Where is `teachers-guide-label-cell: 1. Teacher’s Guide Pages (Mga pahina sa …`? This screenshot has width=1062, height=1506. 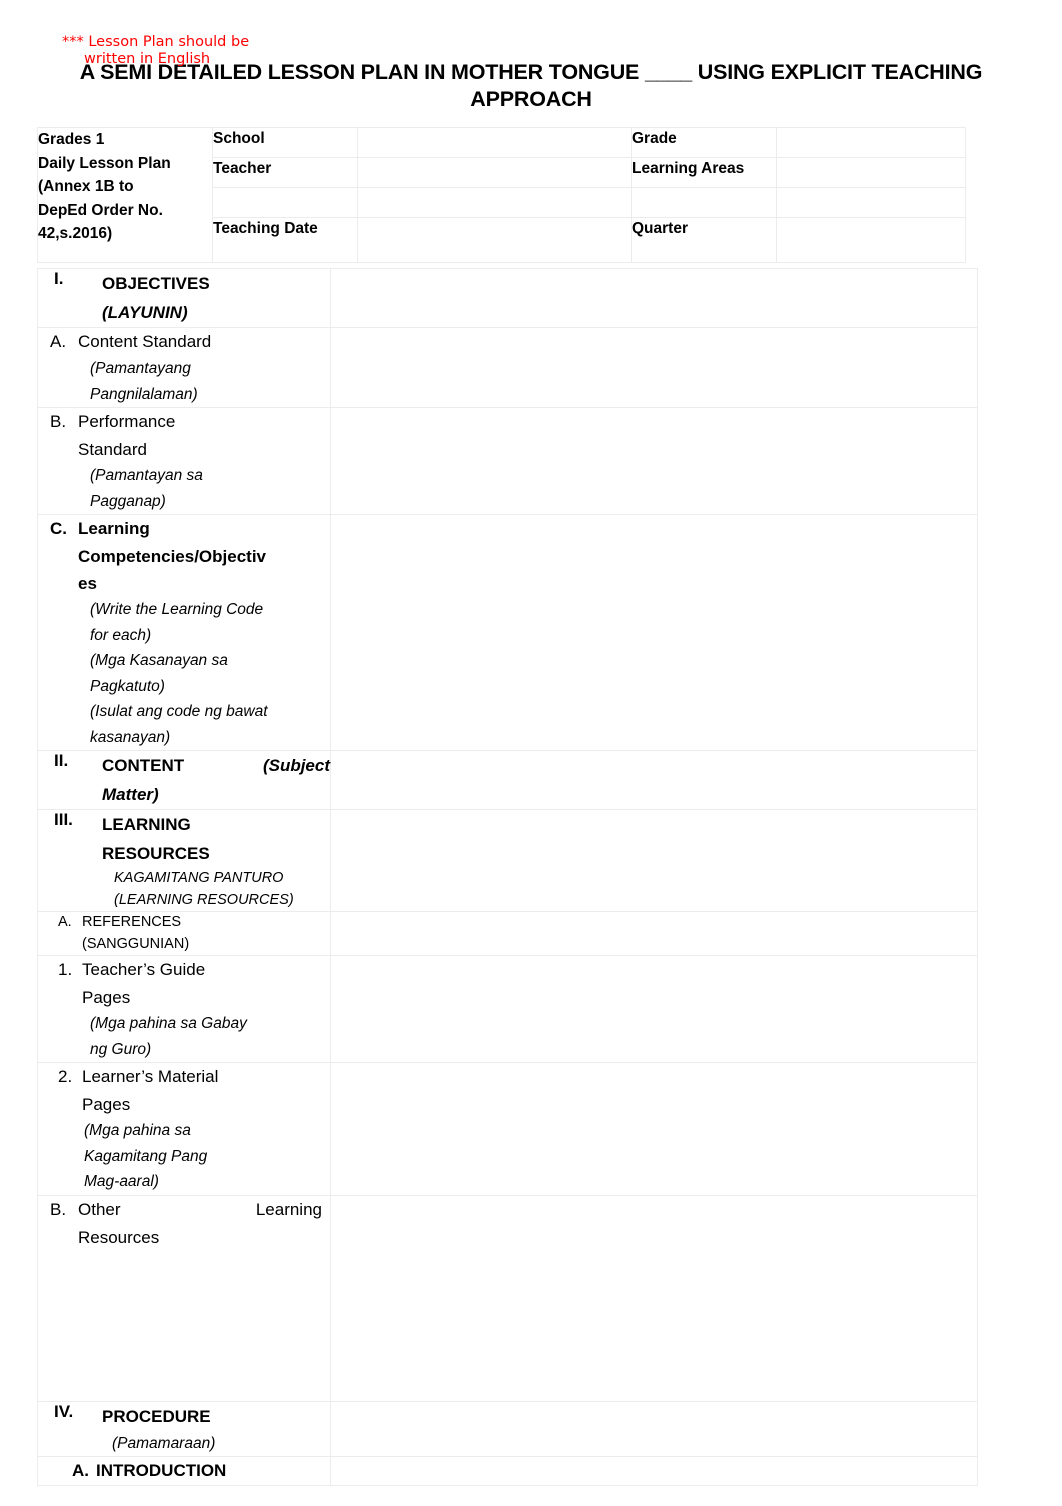
teachers-guide-label-cell: 1. Teacher’s Guide Pages (Mga pahina sa … is located at coordinates (184, 1009).